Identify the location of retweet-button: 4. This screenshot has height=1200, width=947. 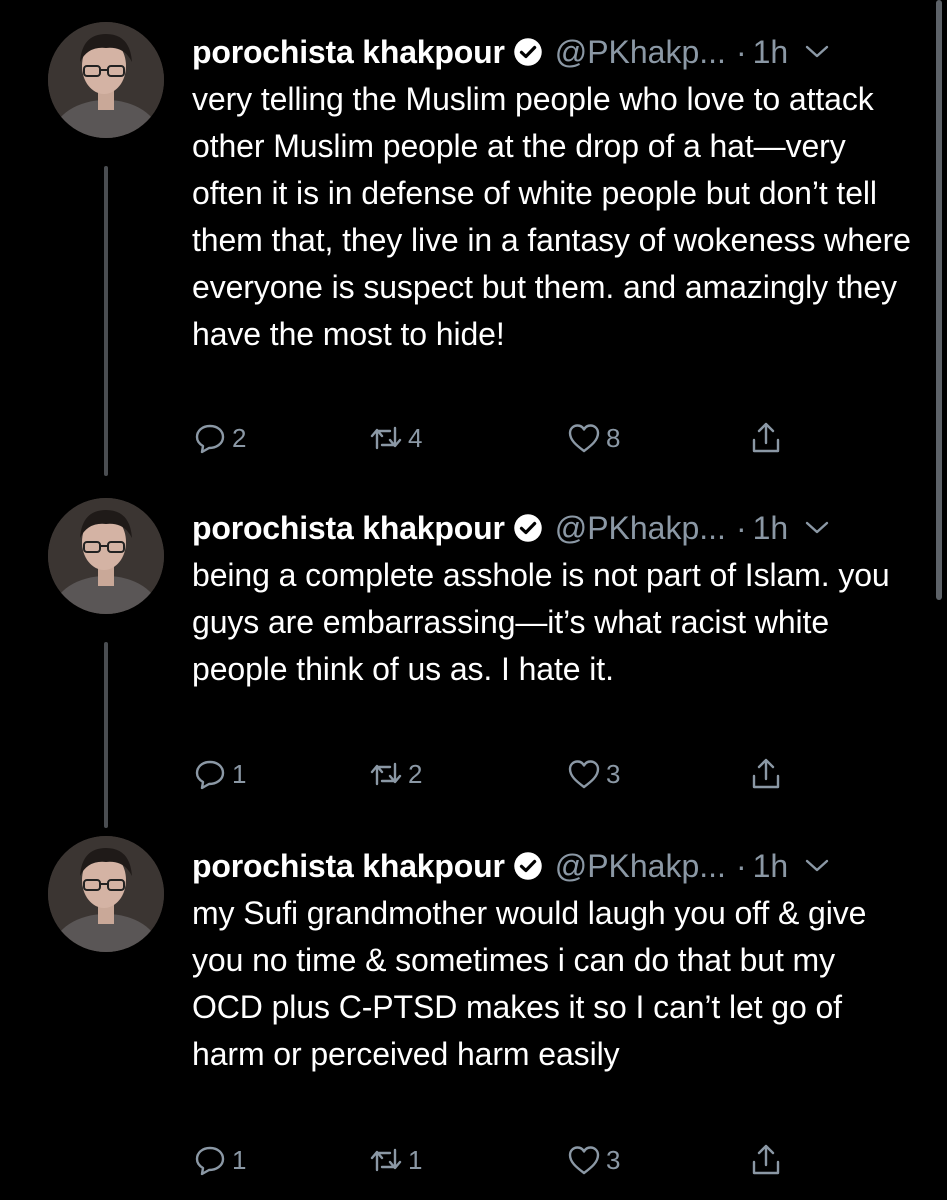
(395, 438).